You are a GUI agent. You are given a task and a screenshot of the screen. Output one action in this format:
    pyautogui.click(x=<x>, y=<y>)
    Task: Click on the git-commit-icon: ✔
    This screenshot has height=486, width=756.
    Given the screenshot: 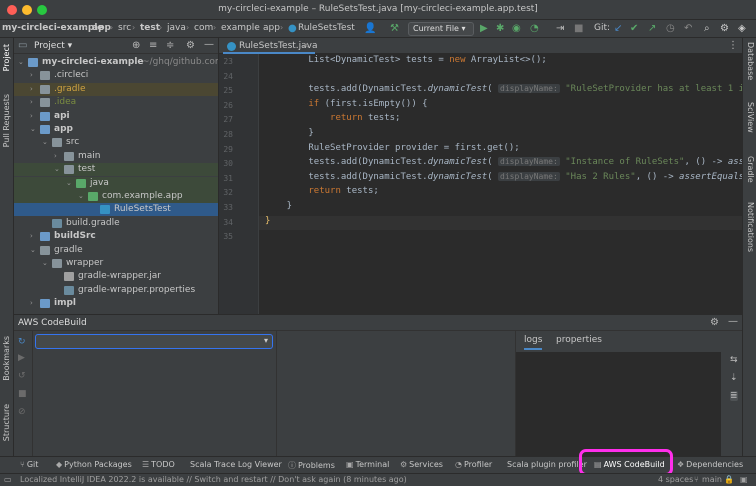 What is the action you would take?
    pyautogui.click(x=634, y=29)
    